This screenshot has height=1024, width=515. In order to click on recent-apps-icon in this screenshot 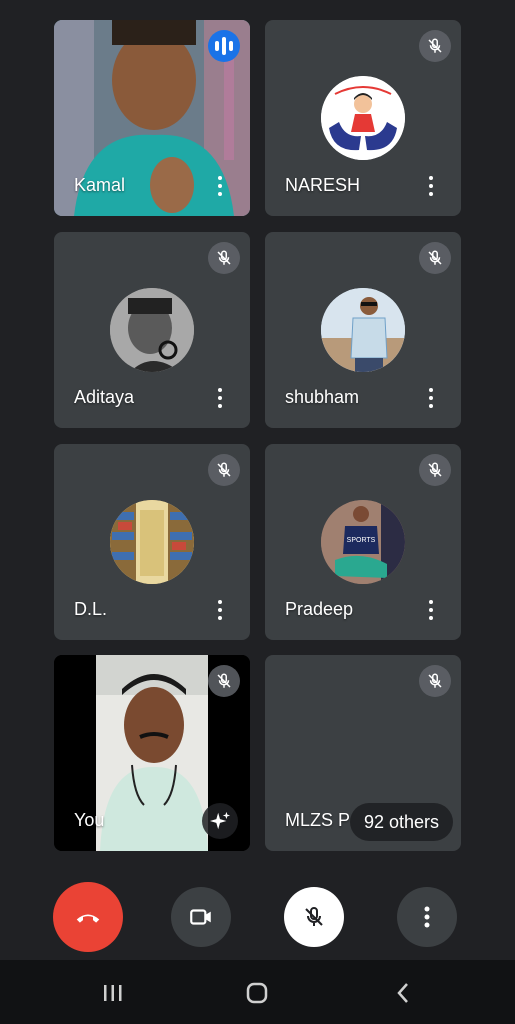, I will do `click(113, 993)`.